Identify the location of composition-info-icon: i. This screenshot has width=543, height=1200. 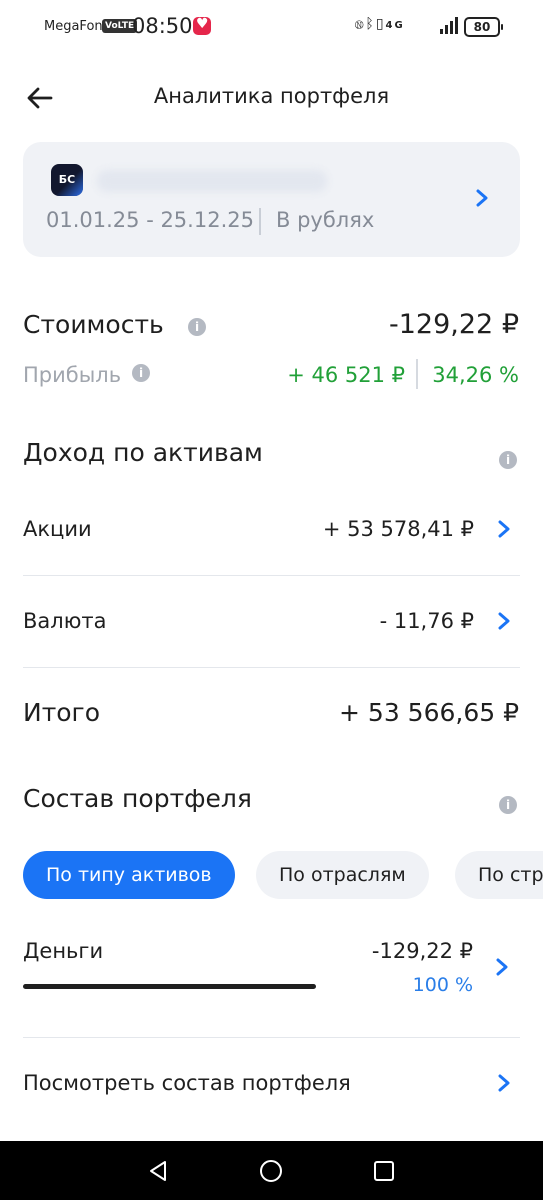
(508, 805).